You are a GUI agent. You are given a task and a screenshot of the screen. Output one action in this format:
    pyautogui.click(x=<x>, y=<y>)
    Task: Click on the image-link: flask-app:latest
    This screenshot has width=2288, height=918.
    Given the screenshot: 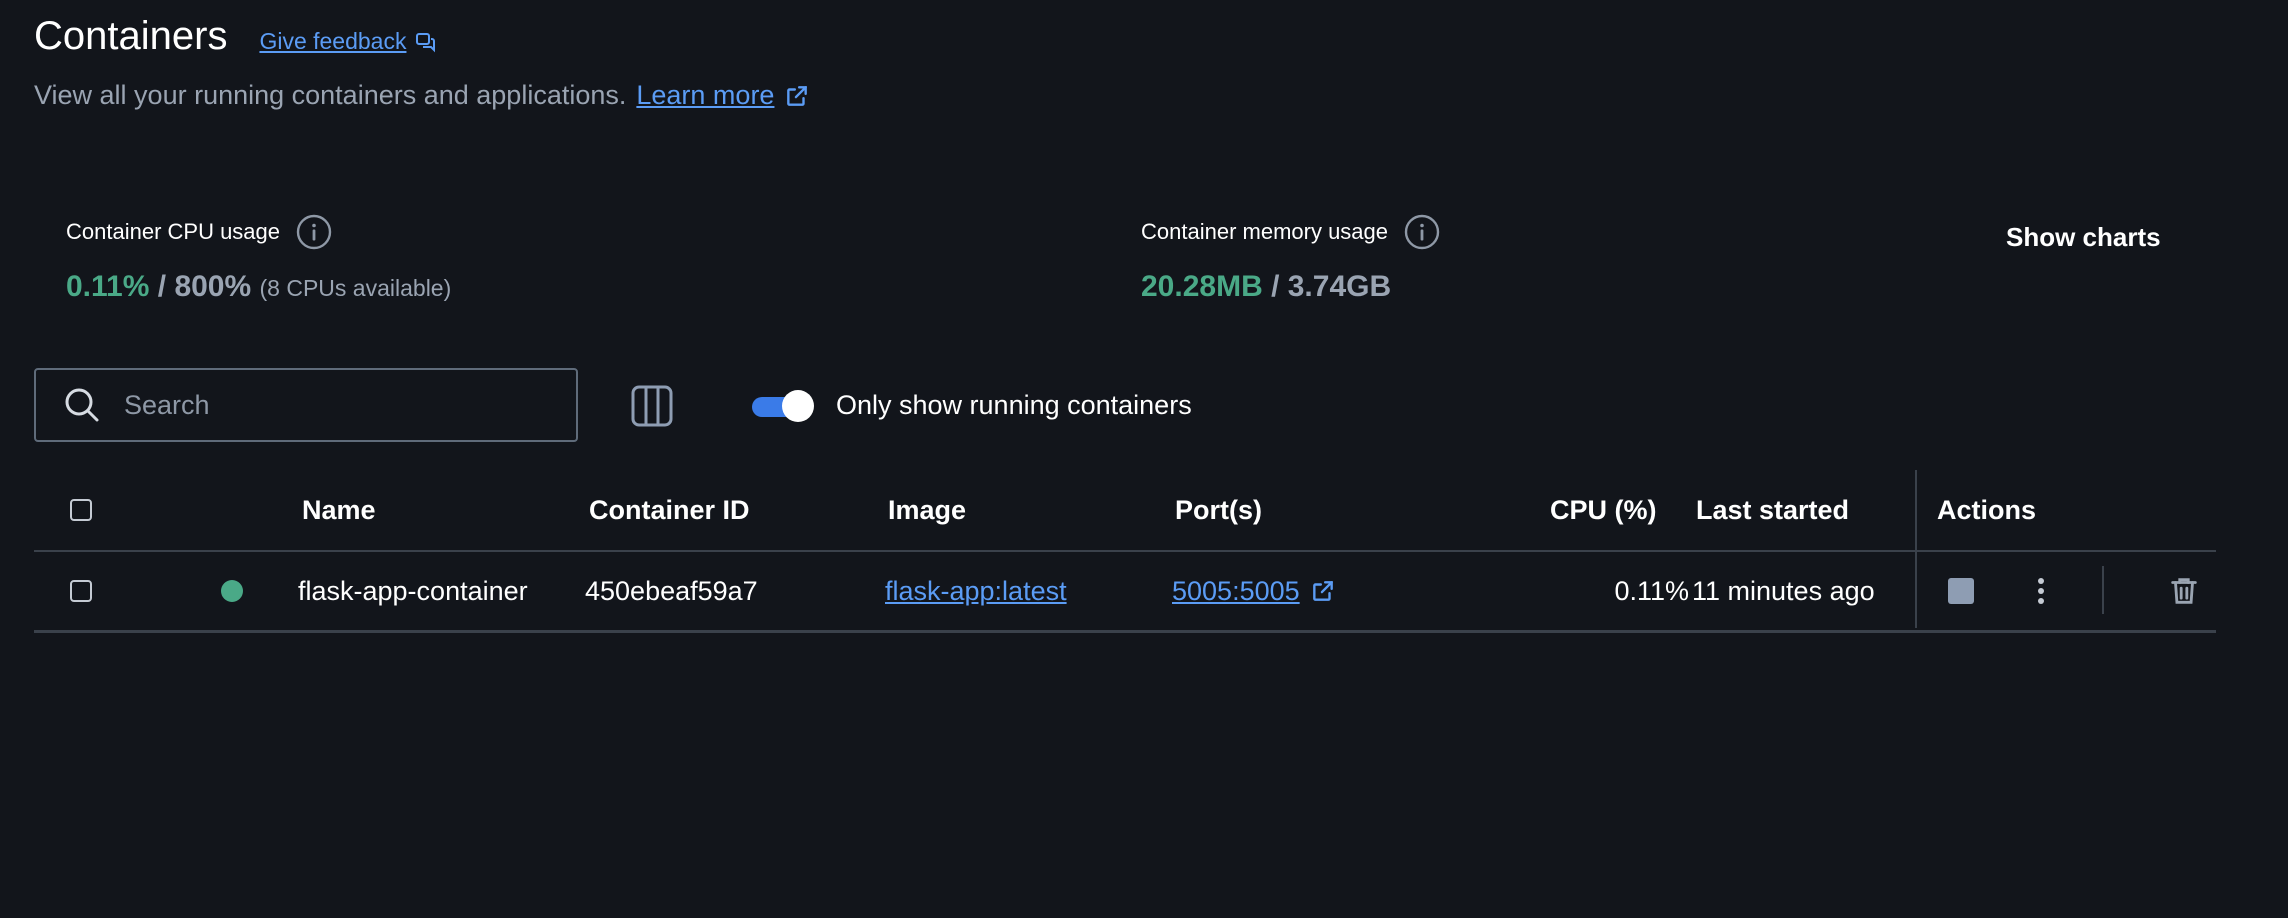 What is the action you would take?
    pyautogui.click(x=976, y=591)
    